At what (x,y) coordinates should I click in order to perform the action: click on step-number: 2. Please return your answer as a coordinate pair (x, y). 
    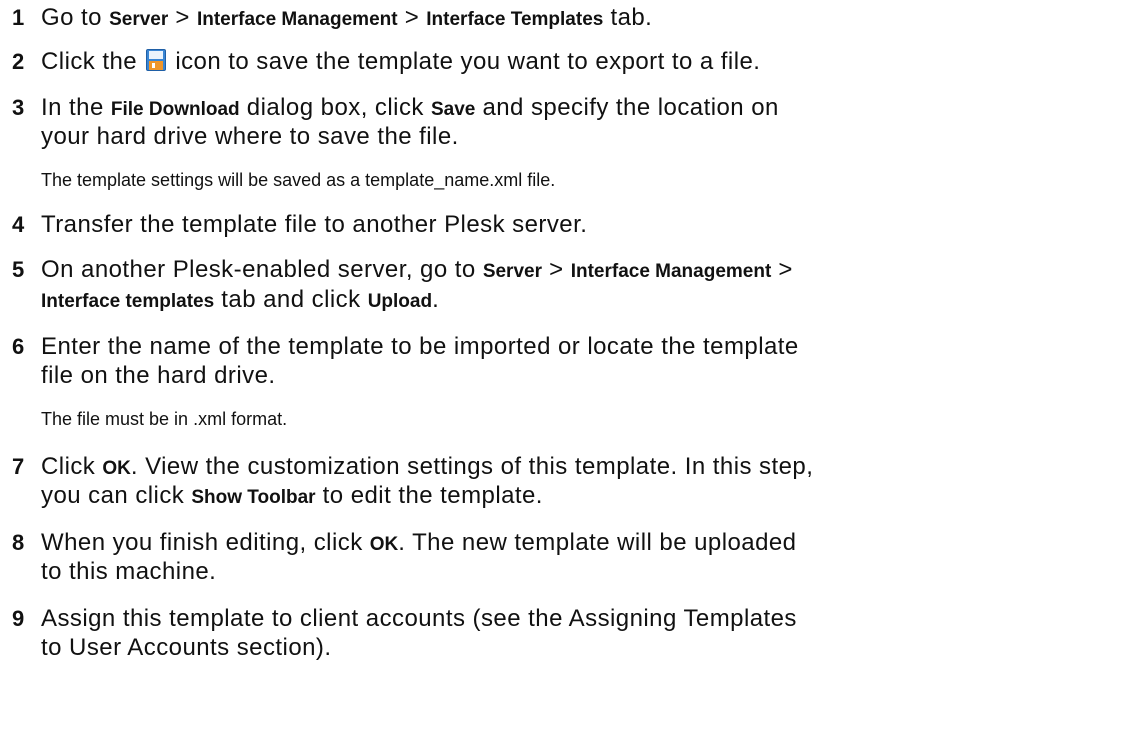
    Looking at the image, I should click on (18, 61).